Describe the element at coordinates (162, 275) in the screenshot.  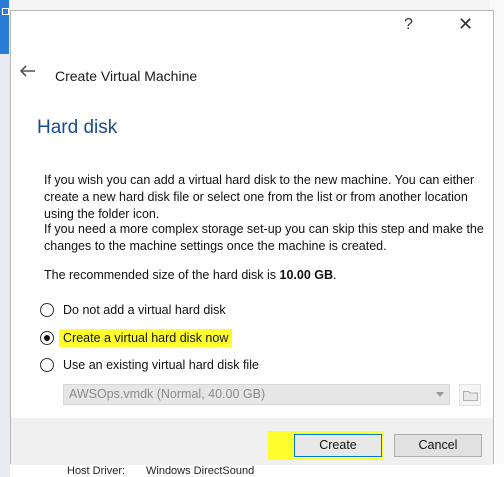
I see `recommended-size-prefix: The recommended size of the hard disk is` at that location.